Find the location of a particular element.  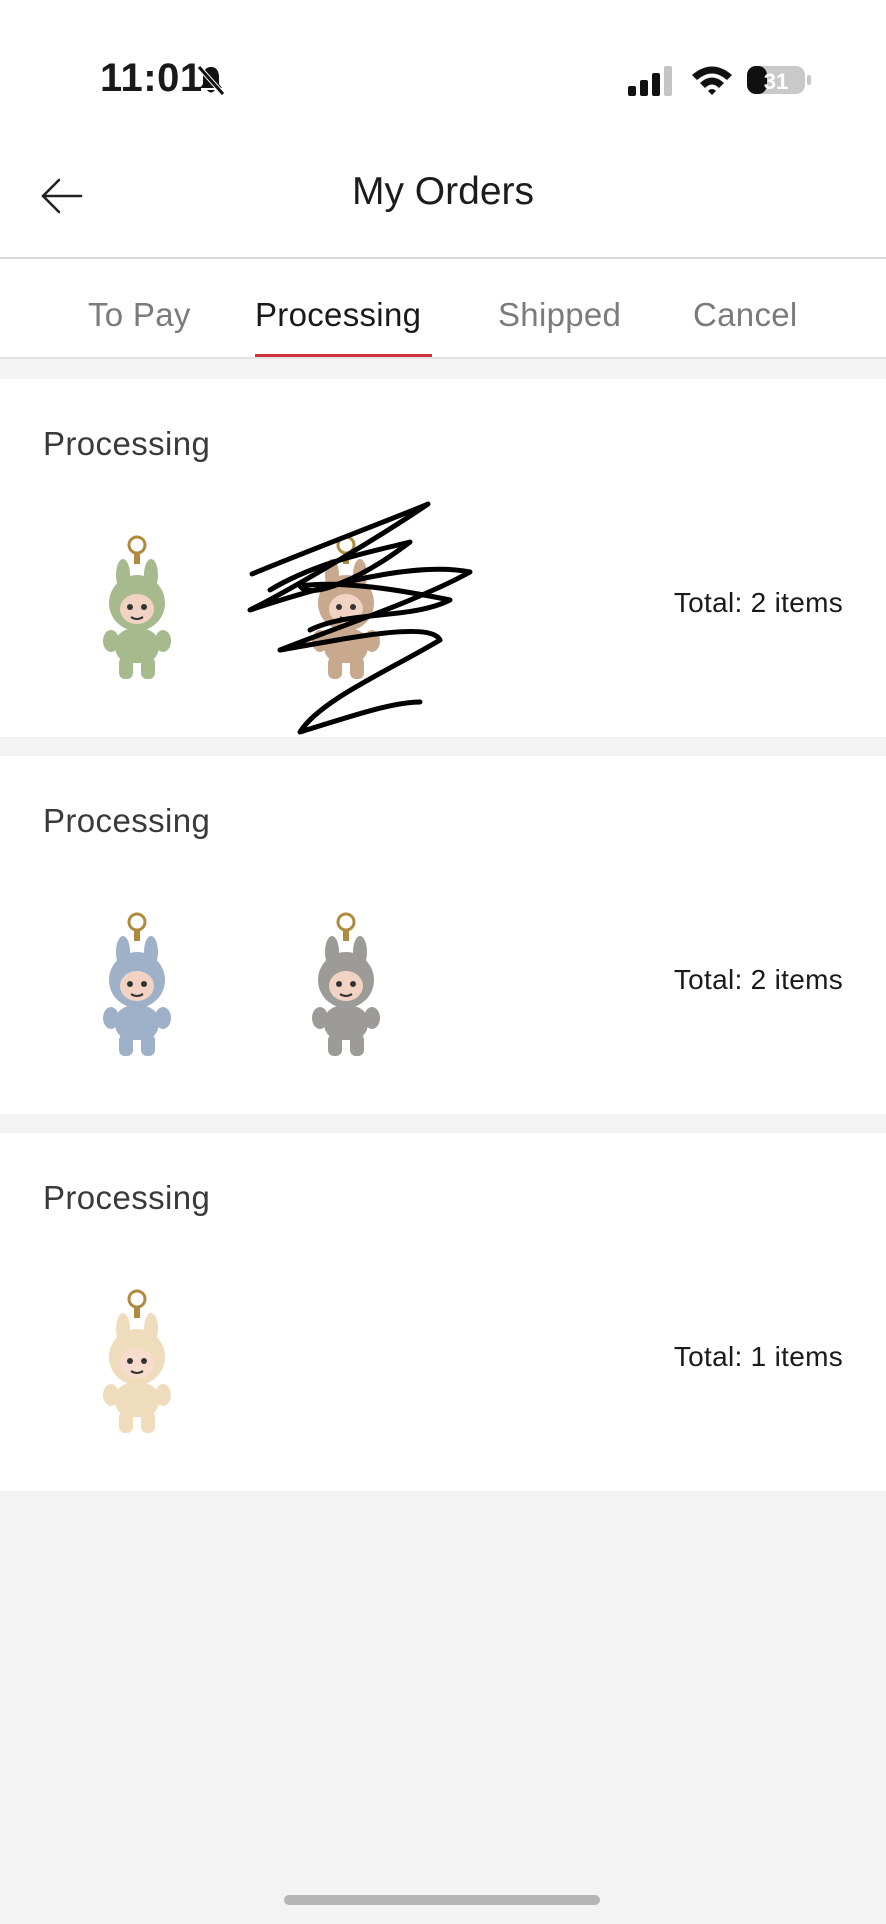

battery-level: 31 is located at coordinates (776, 81).